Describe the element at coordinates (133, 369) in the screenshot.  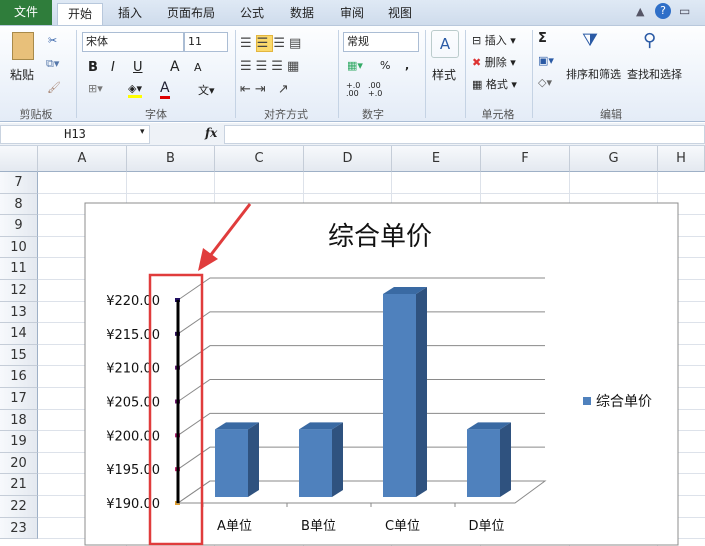
I see `y-tick-label: ¥210.00` at that location.